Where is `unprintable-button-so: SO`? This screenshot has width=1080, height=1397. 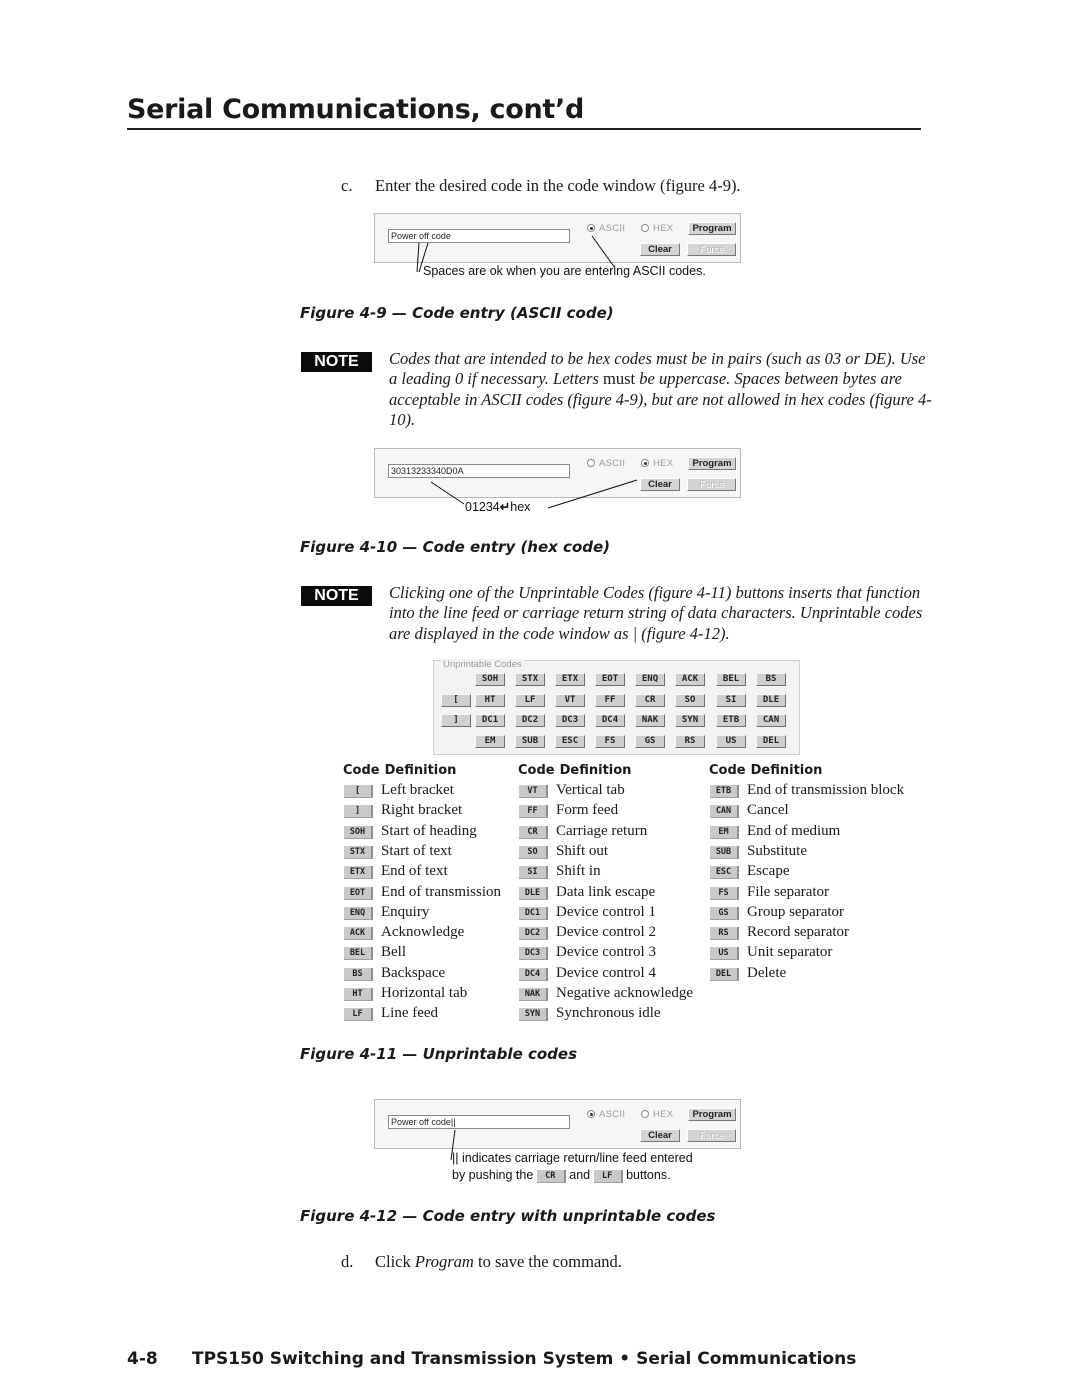 unprintable-button-so: SO is located at coordinates (690, 700).